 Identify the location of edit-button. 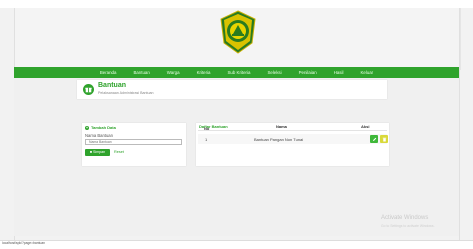
(374, 139).